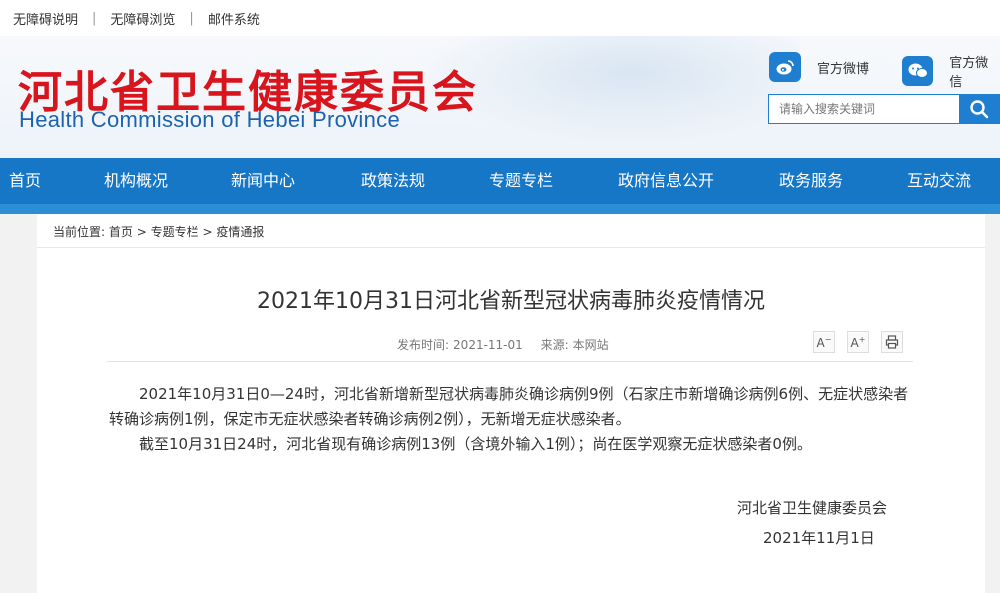 Image resolution: width=1000 pixels, height=593 pixels. Describe the element at coordinates (864, 109) in the screenshot. I see `search-input` at that location.